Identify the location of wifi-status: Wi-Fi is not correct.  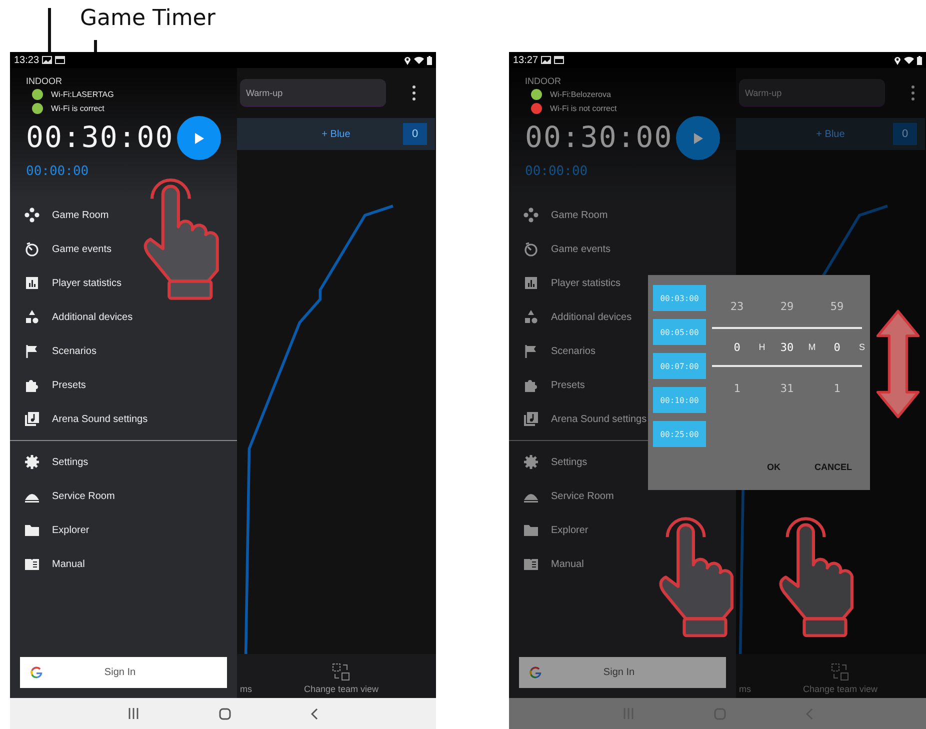
(583, 108).